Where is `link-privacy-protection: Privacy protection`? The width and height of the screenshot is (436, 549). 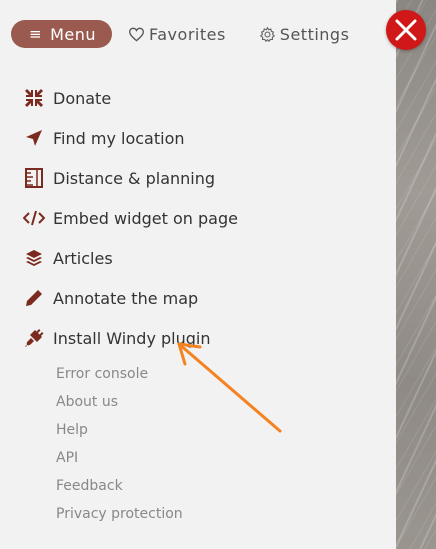 link-privacy-protection: Privacy protection is located at coordinates (119, 514).